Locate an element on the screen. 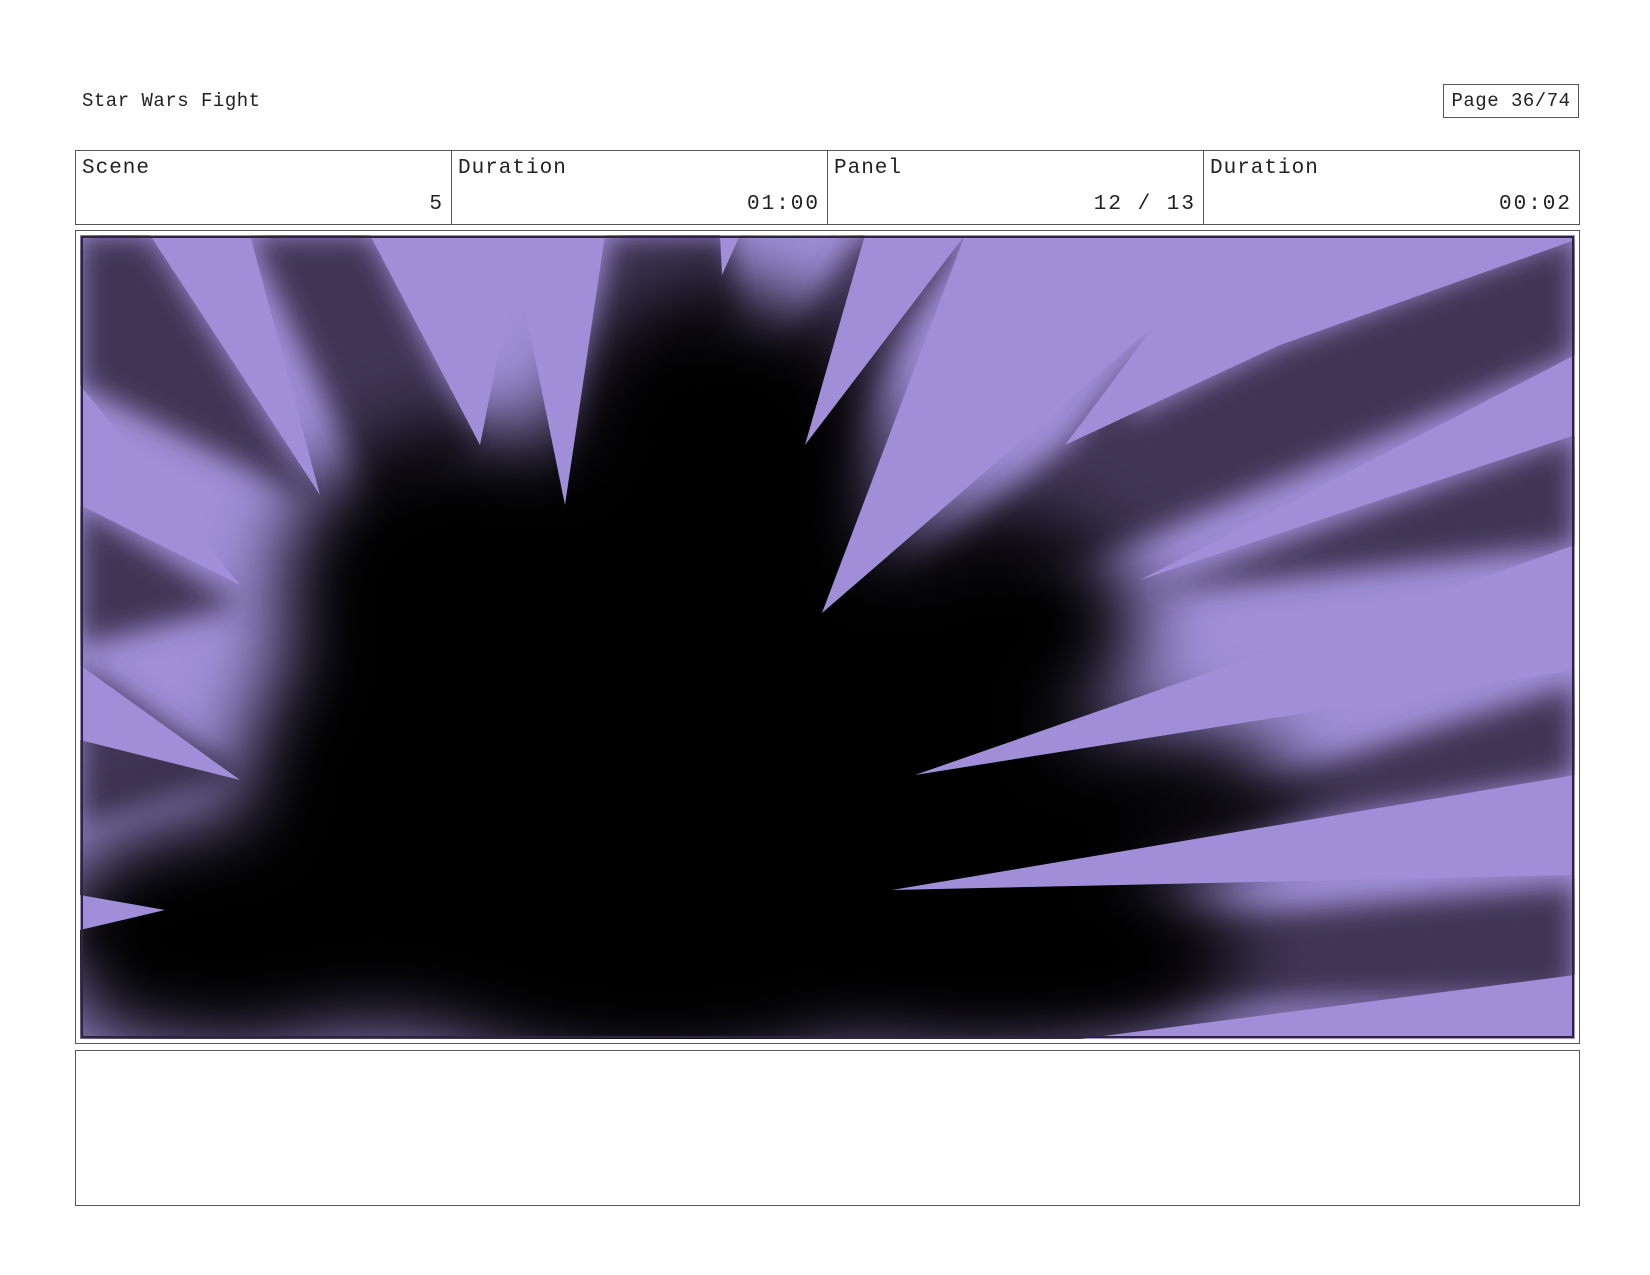 The height and width of the screenshot is (1275, 1650). panel-duration-value: 00:02 is located at coordinates (1535, 204).